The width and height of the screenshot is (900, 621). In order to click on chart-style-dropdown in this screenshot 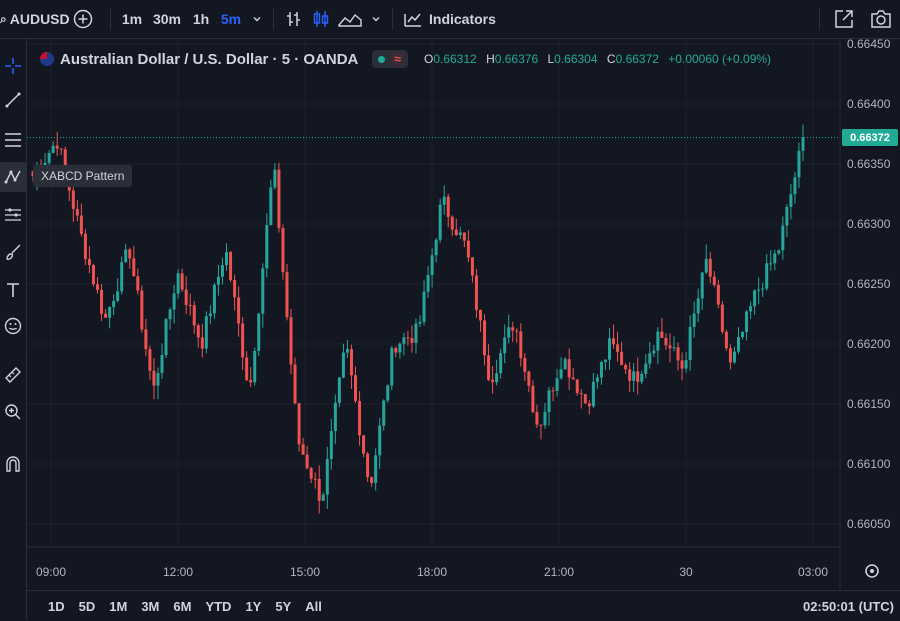, I will do `click(376, 19)`.